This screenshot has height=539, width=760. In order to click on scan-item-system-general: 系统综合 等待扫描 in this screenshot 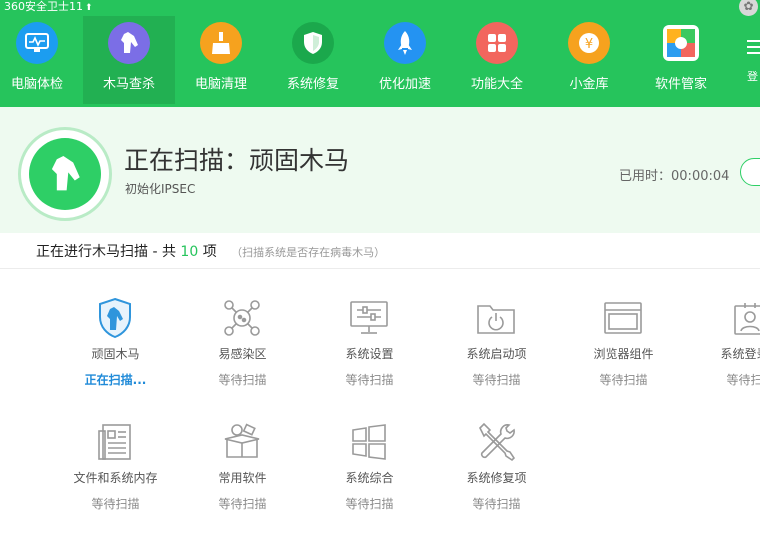, I will do `click(369, 471)`.